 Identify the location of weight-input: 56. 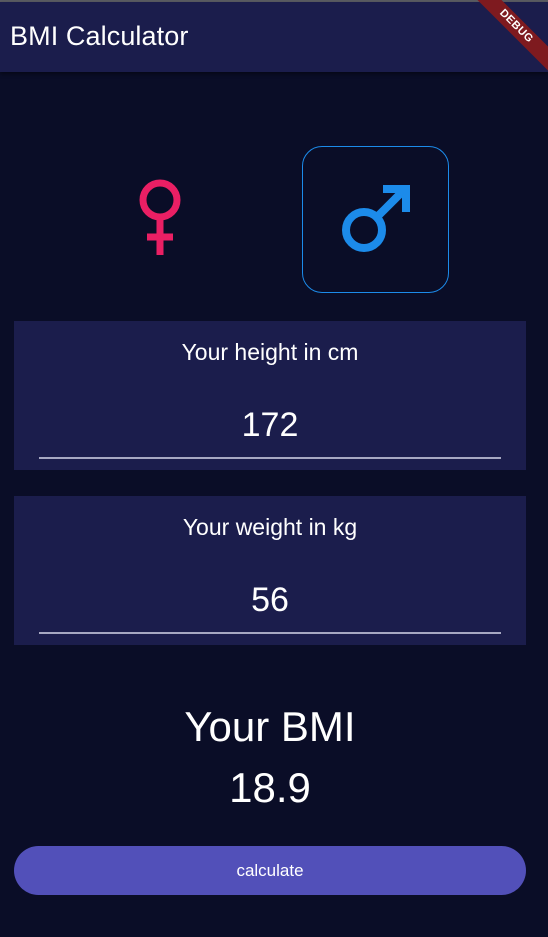
(270, 600).